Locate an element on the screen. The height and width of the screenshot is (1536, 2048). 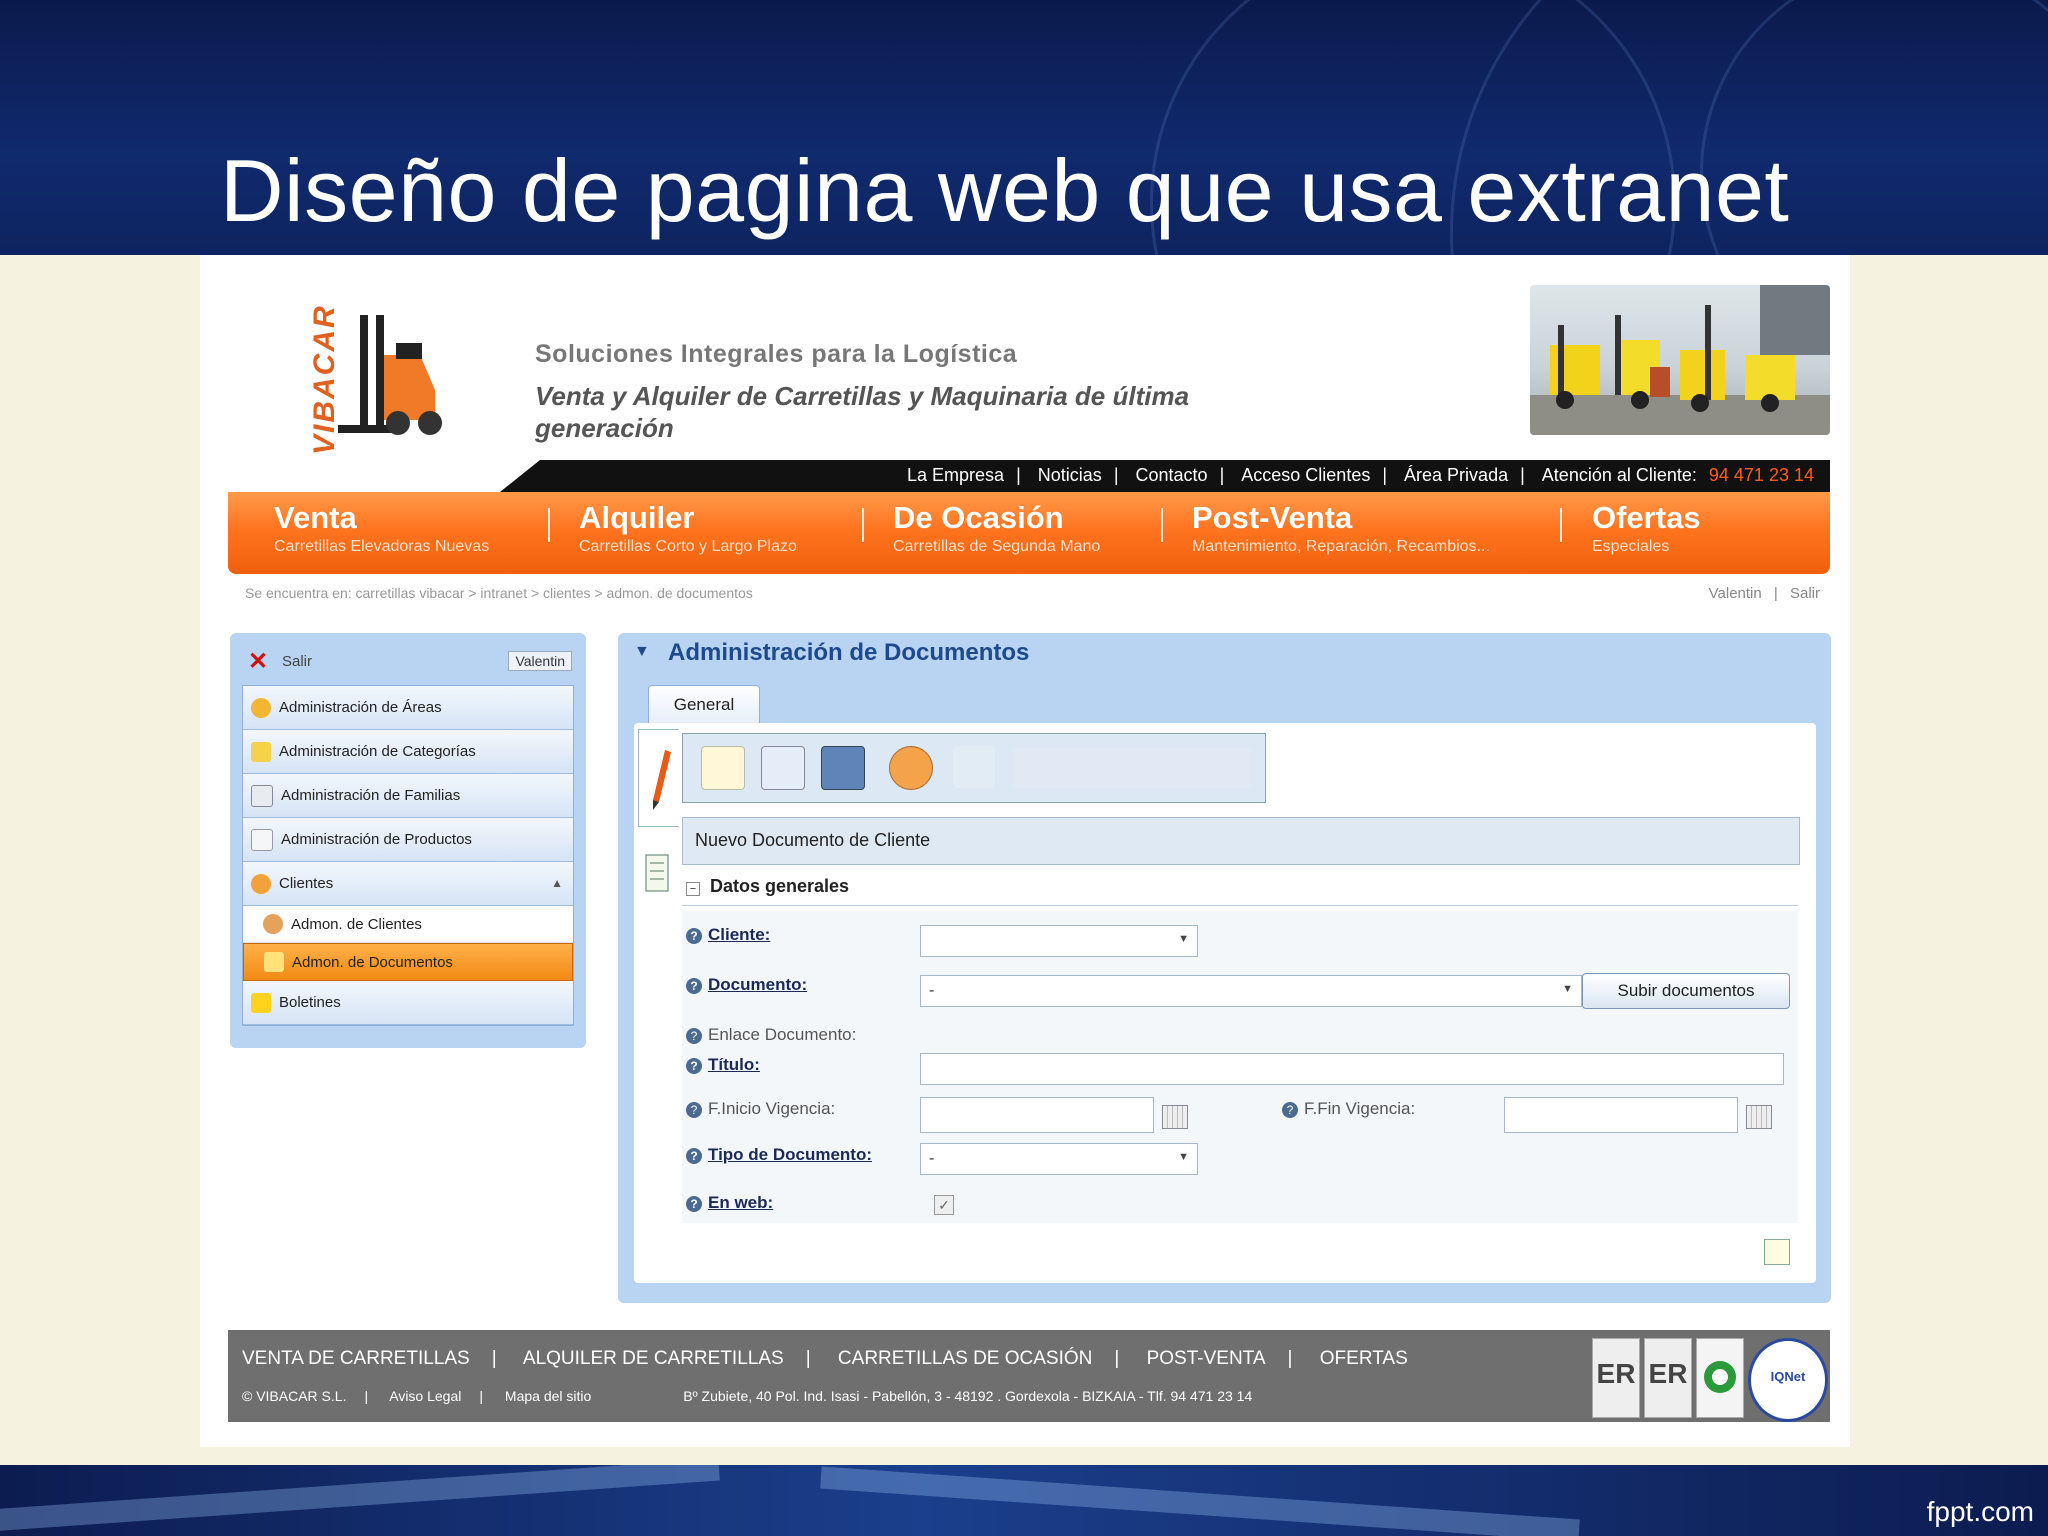
mainnav-ofertas: Ofertas Especiales is located at coordinates (1646, 529).